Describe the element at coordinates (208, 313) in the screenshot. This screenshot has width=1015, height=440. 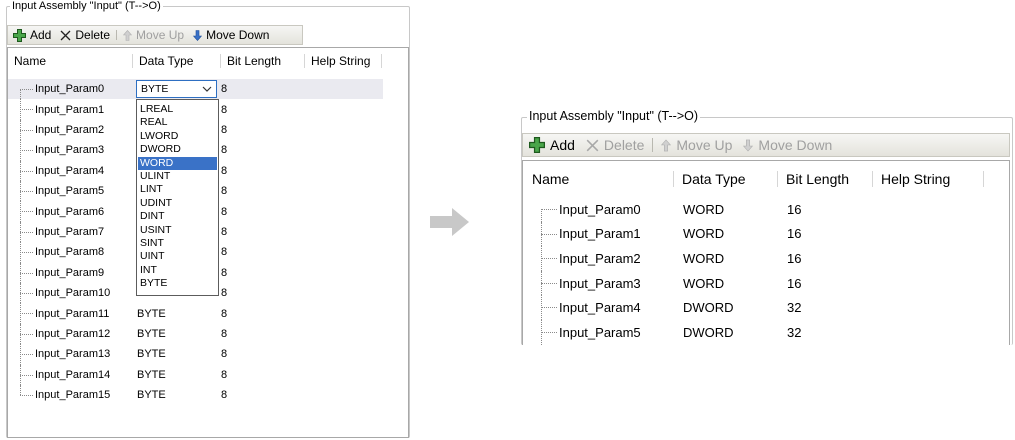
I see `table-row: Input_Param11 BYTE 8` at that location.